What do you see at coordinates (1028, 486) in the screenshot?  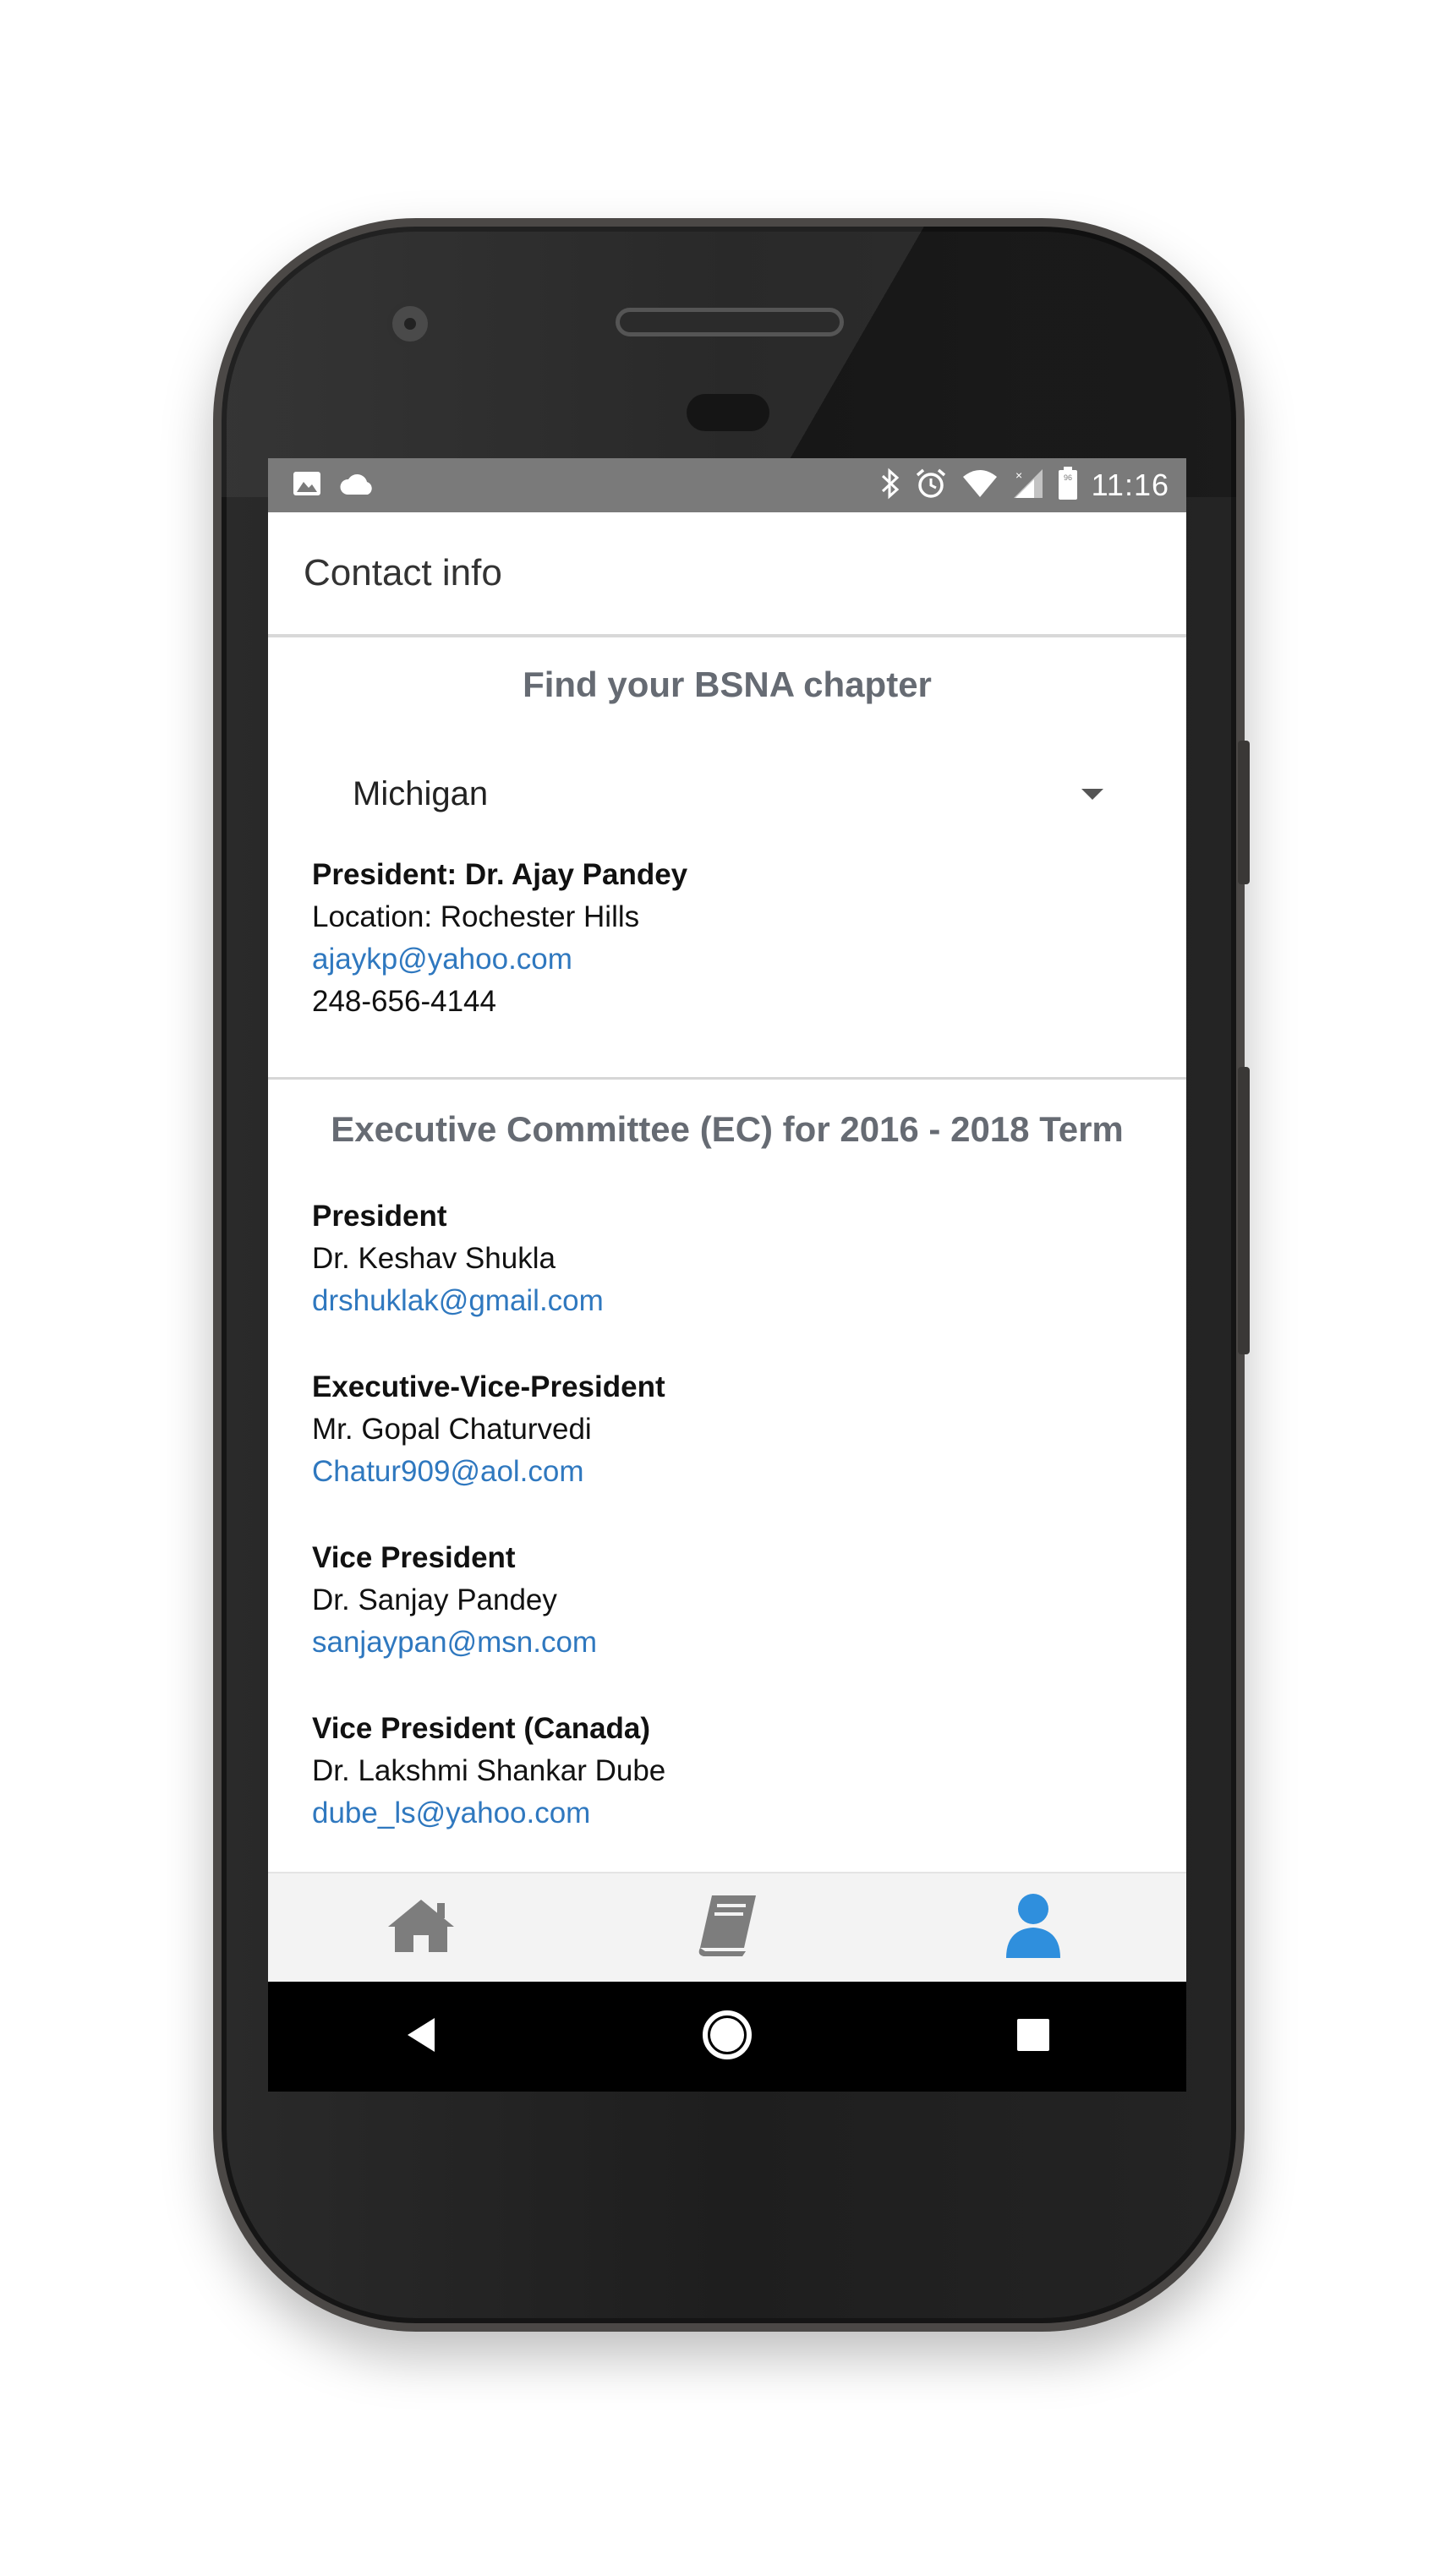 I see `signal-icon: ×` at bounding box center [1028, 486].